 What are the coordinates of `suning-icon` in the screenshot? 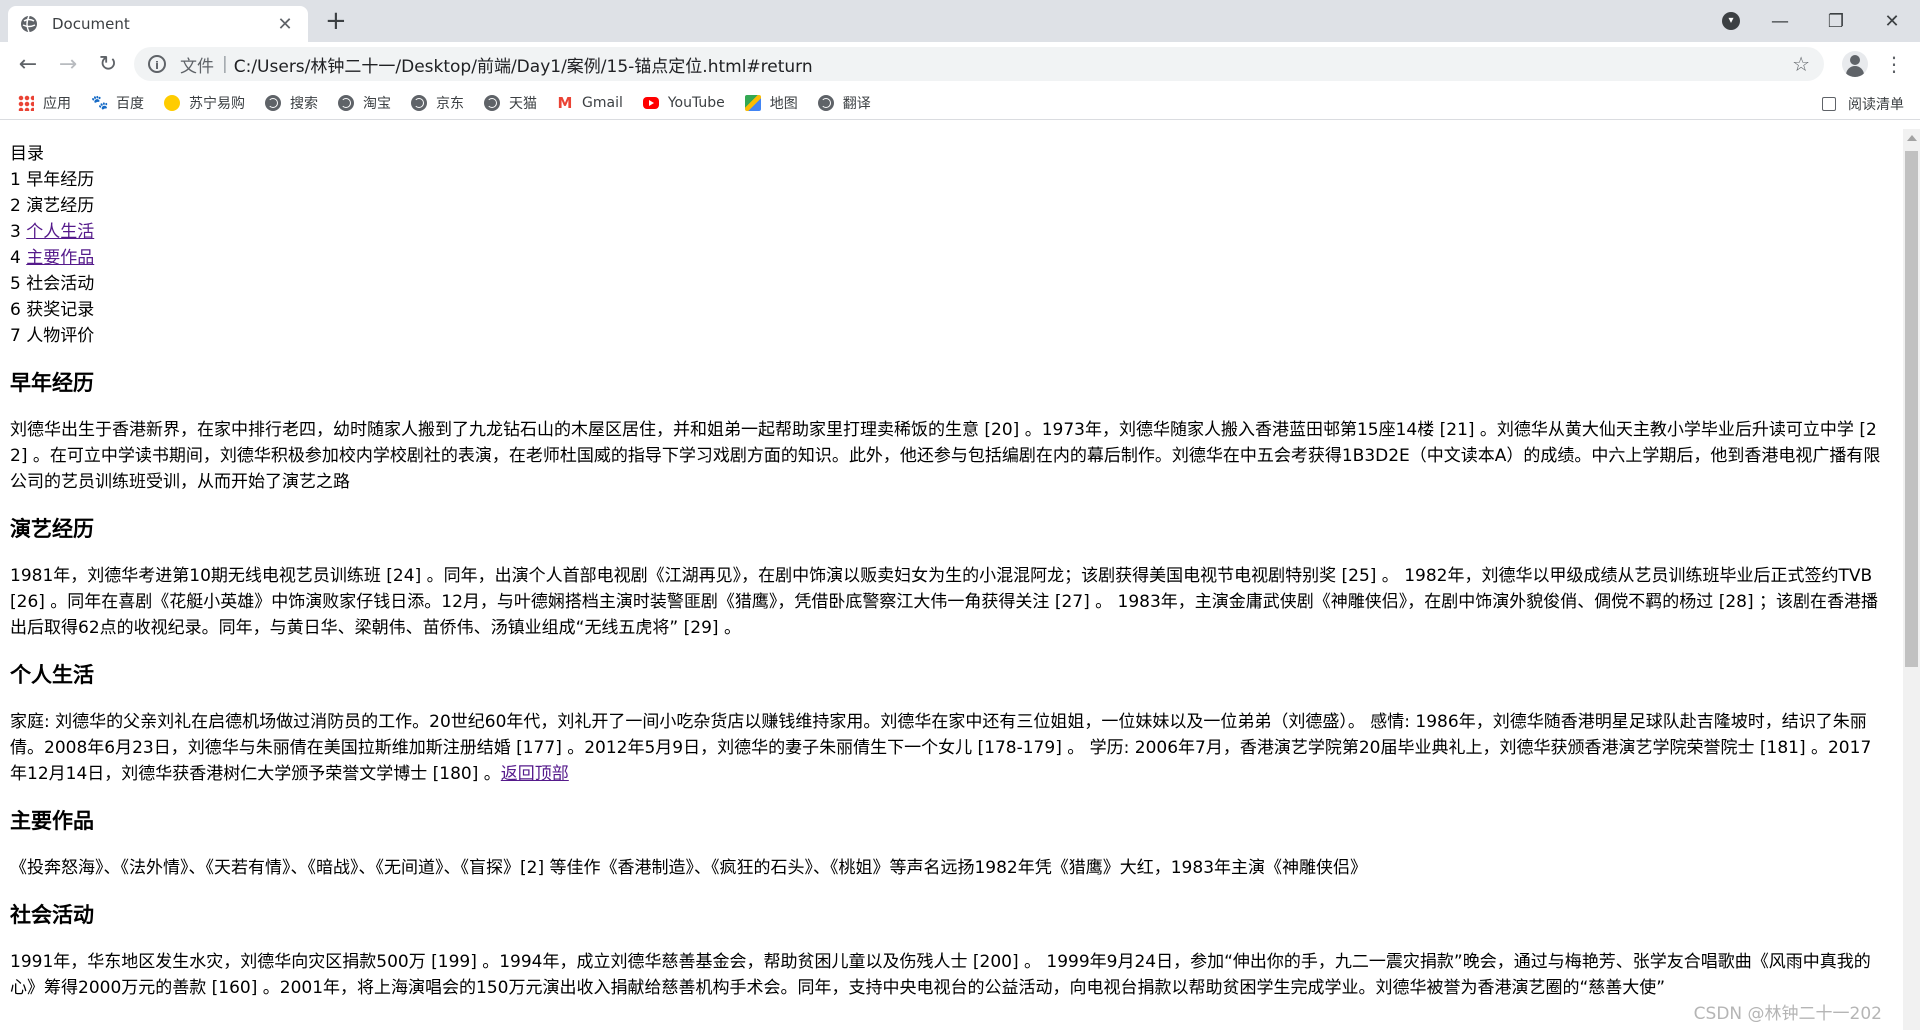 It's located at (172, 102).